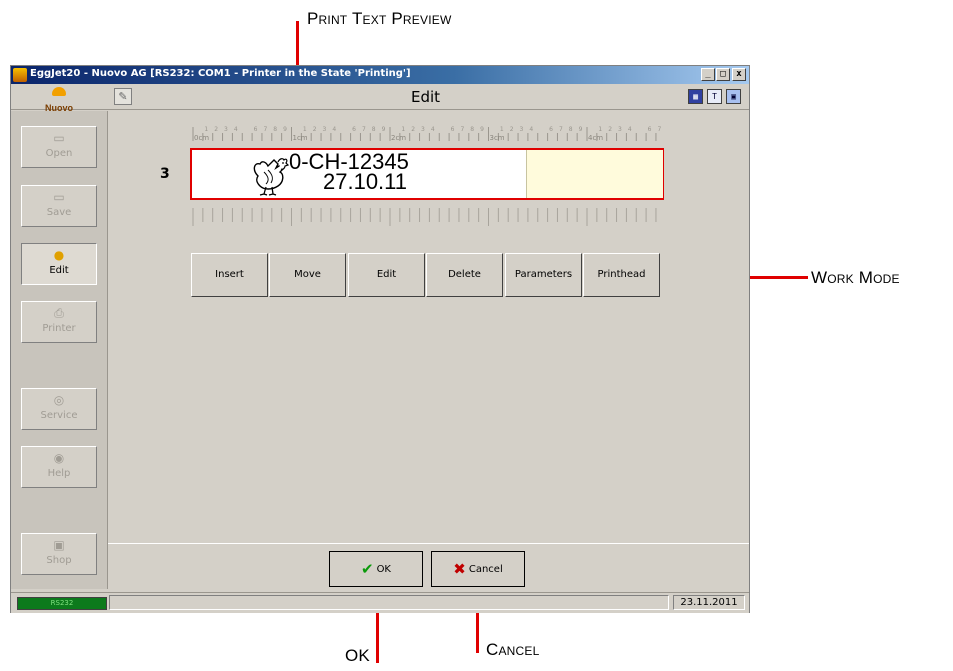 Image resolution: width=953 pixels, height=671 pixels. Describe the element at coordinates (59, 545) in the screenshot. I see `shop-icon: ▣` at that location.